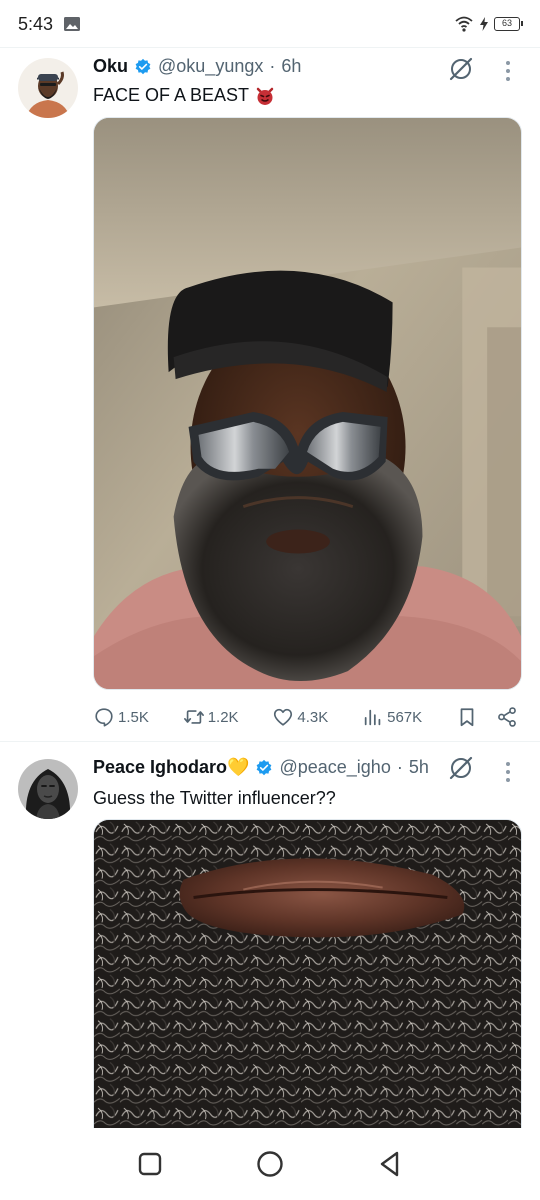 The height and width of the screenshot is (1200, 540). What do you see at coordinates (484, 24) in the screenshot?
I see `charging-icon` at bounding box center [484, 24].